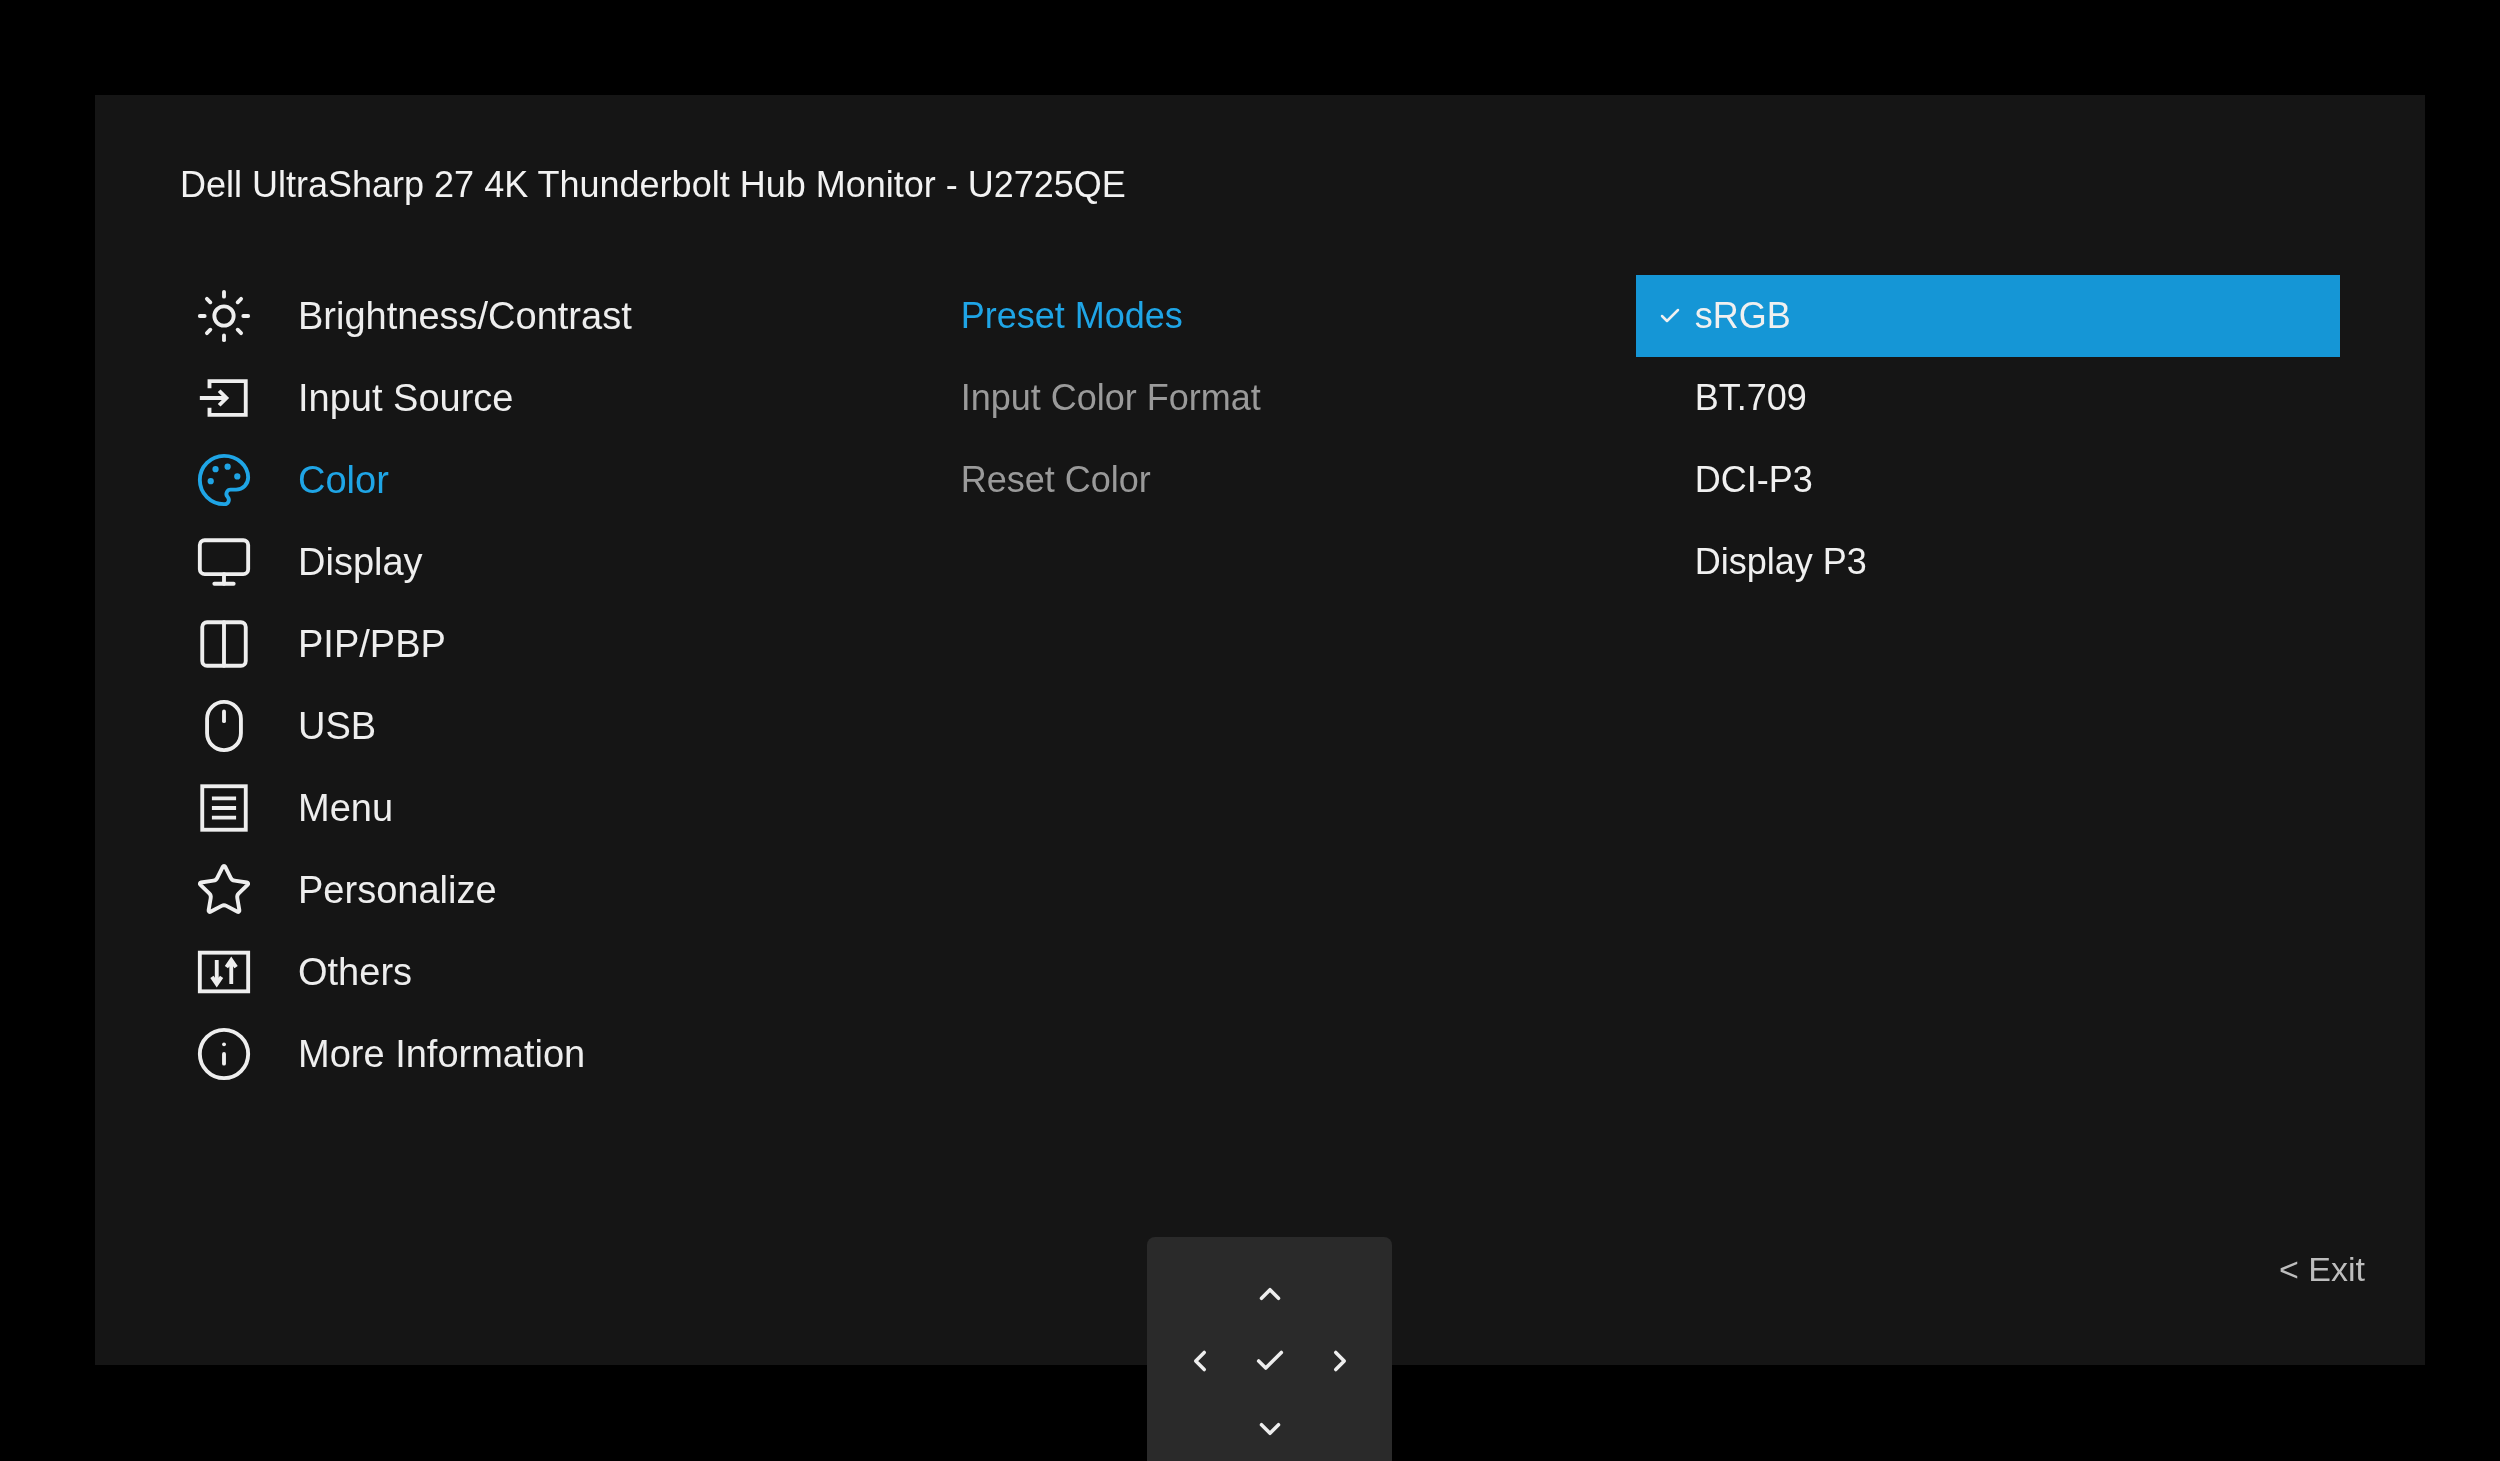 The height and width of the screenshot is (1461, 2500). I want to click on submenu-item: Preset Modes, so click(1071, 316).